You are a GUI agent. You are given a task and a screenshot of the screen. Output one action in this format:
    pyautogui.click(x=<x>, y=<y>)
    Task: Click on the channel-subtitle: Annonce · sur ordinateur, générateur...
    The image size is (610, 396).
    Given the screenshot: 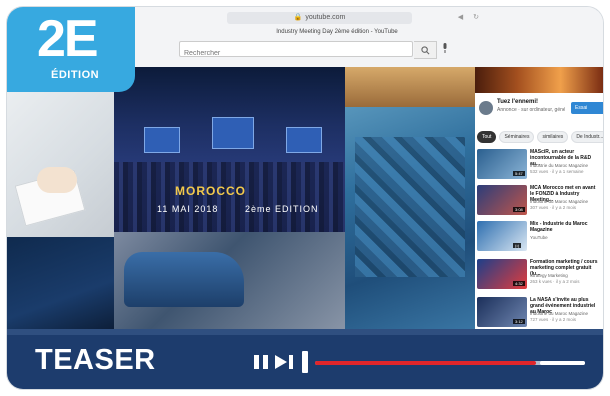 What is the action you would take?
    pyautogui.click(x=531, y=110)
    